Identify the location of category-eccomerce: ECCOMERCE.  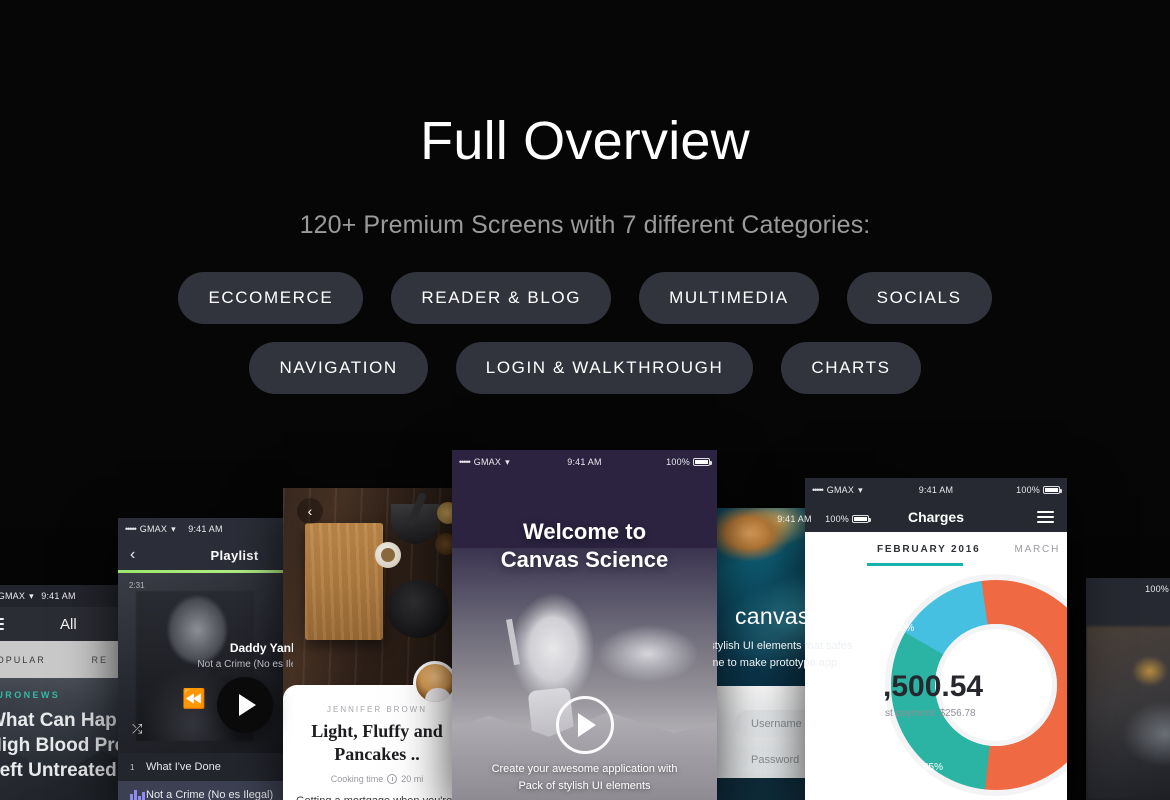
(271, 298).